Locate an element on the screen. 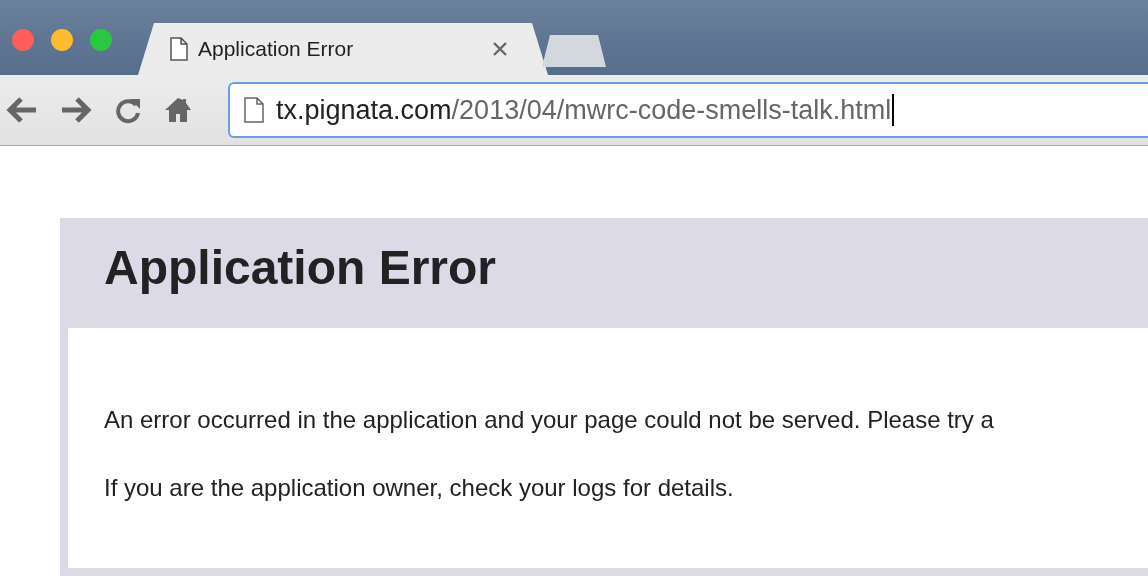  error-message: If you are the application owner, check your logs for details. is located at coordinates (419, 488).